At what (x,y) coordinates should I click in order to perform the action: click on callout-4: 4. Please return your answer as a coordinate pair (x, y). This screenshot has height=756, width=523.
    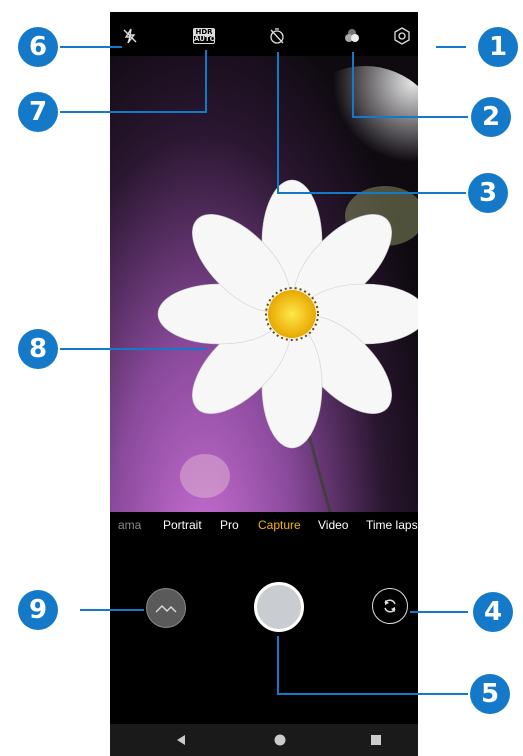
    Looking at the image, I should click on (493, 612).